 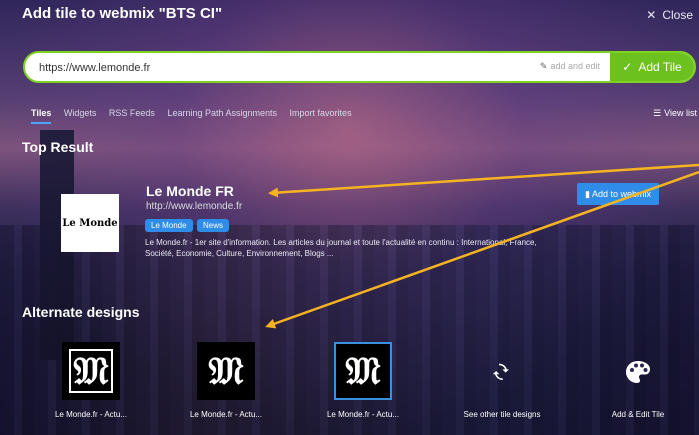 I want to click on design-tile-1: 𝔐, so click(x=91, y=371).